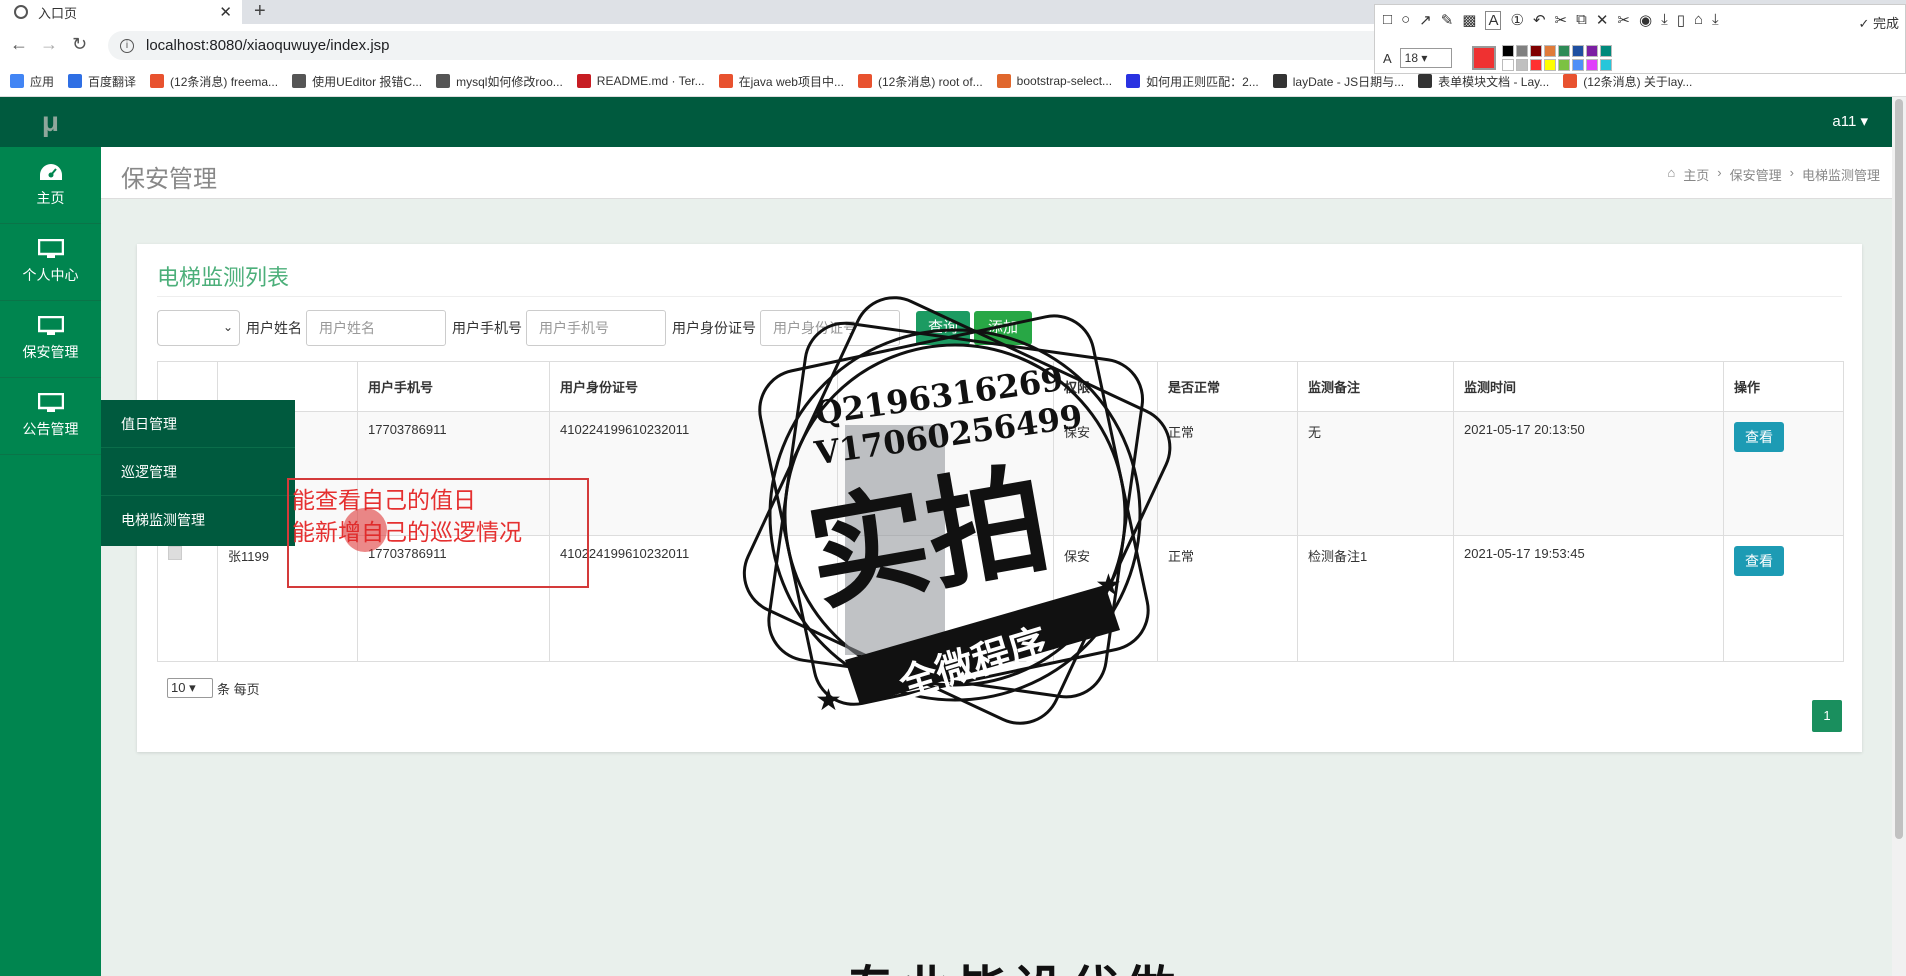  Describe the element at coordinates (1850, 121) in the screenshot. I see `user-menu: a11 ▾` at that location.